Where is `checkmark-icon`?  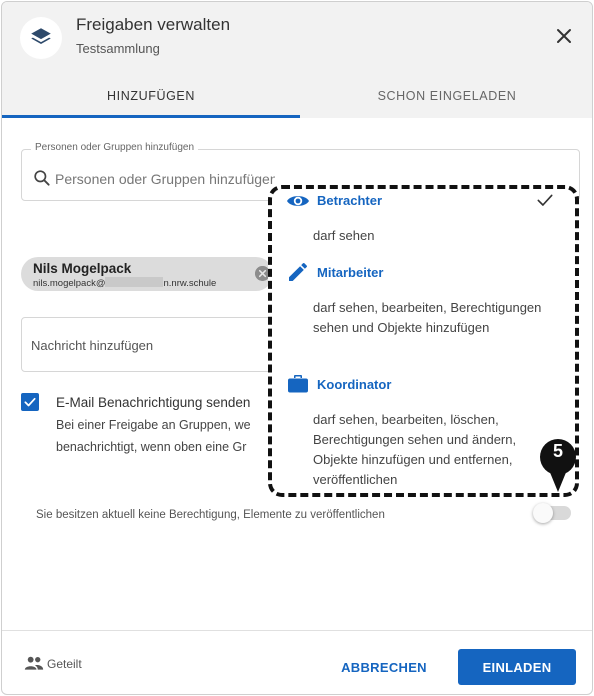 checkmark-icon is located at coordinates (30, 402).